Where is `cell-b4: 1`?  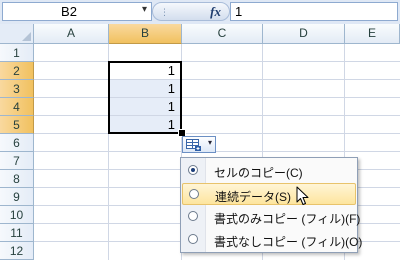 cell-b4: 1 is located at coordinates (145, 107).